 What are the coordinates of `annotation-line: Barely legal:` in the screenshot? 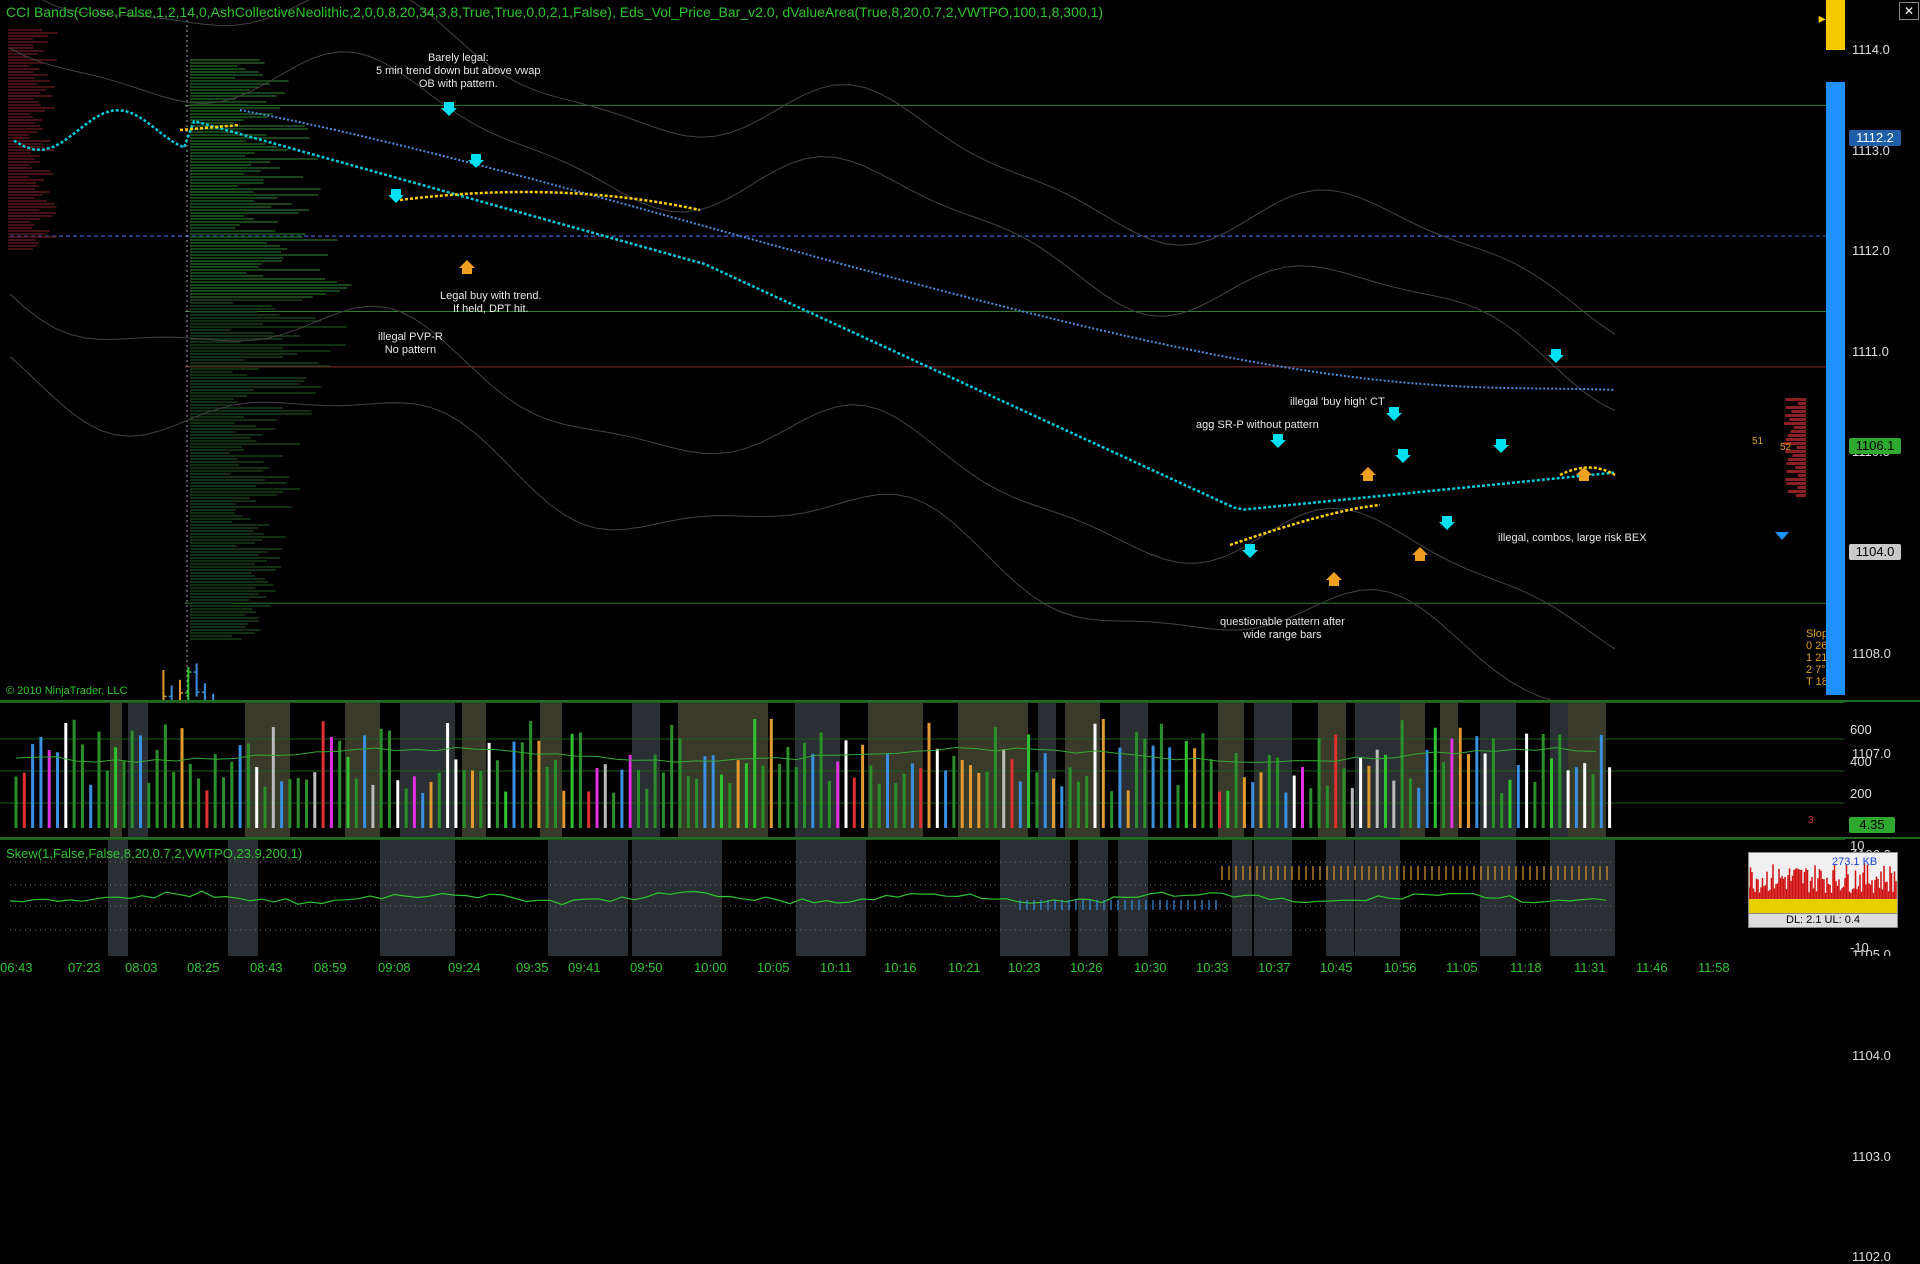 It's located at (458, 58).